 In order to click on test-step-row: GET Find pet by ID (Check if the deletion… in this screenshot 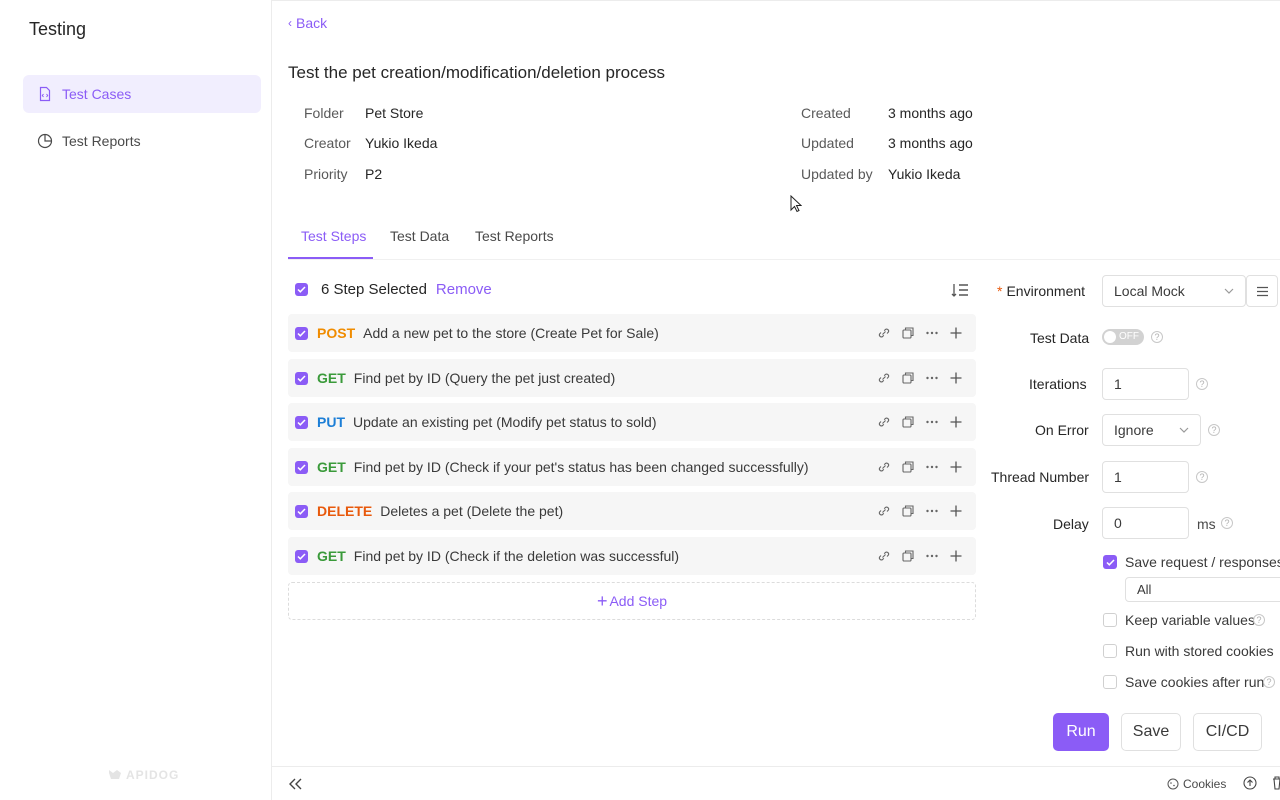, I will do `click(632, 556)`.